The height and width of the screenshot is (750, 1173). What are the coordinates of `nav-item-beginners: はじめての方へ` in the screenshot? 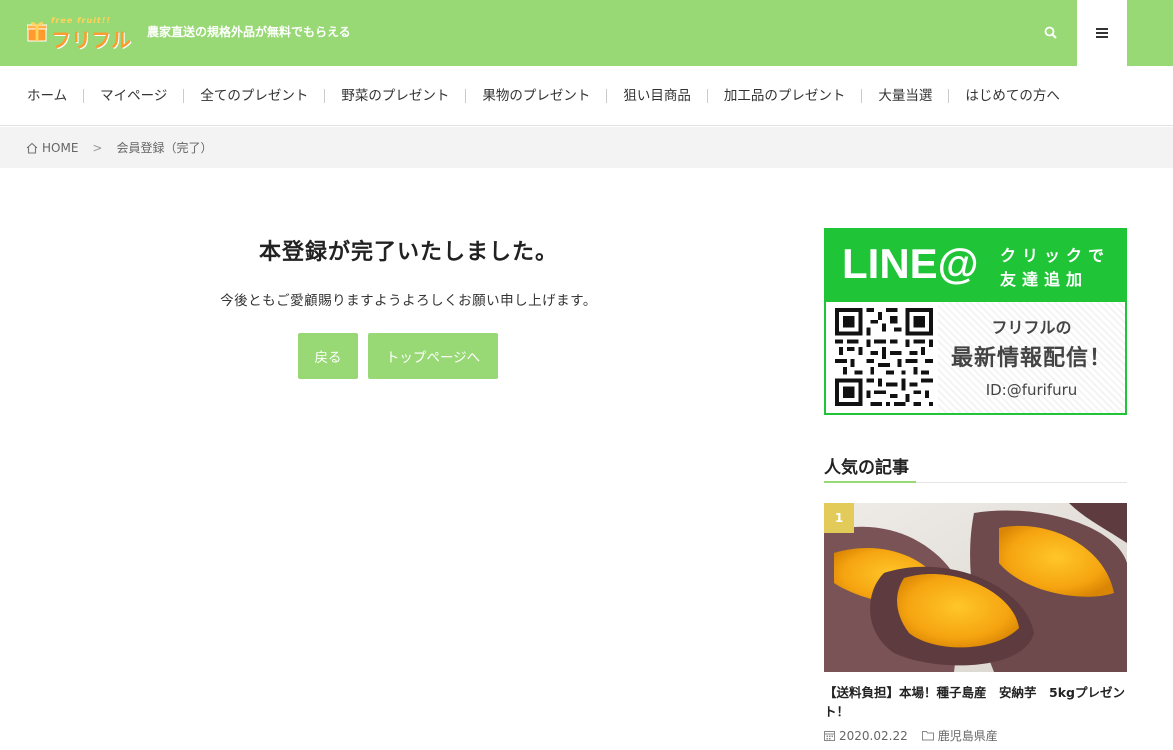 It's located at (1012, 96).